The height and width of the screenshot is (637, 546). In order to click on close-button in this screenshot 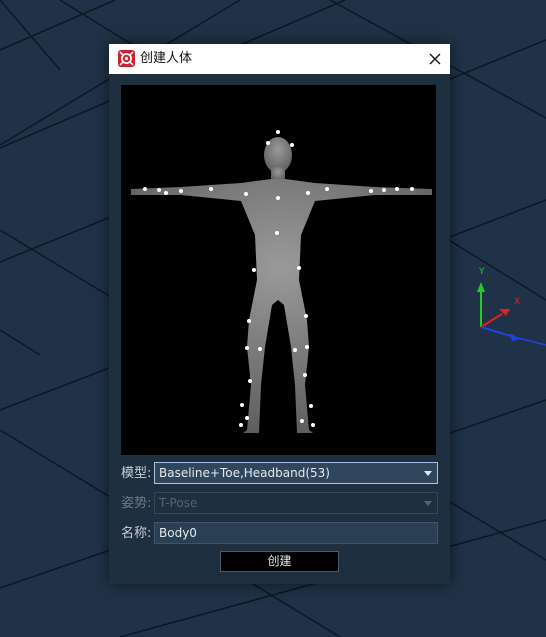, I will do `click(435, 59)`.